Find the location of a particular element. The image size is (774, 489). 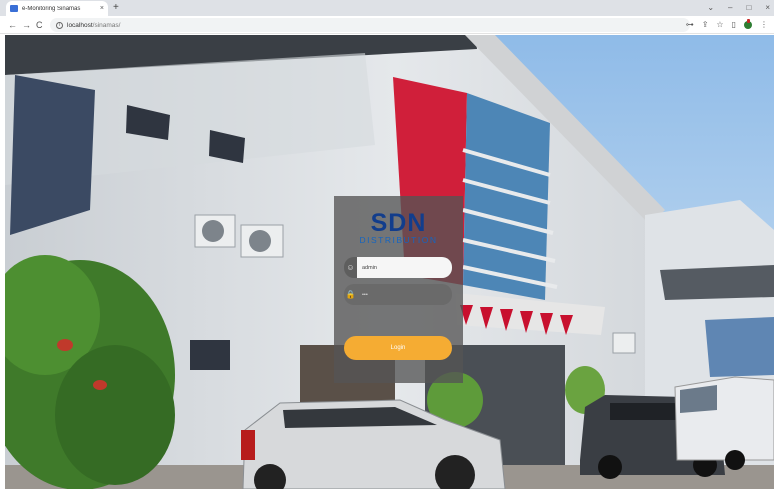

reload-button: C is located at coordinates (39, 25).